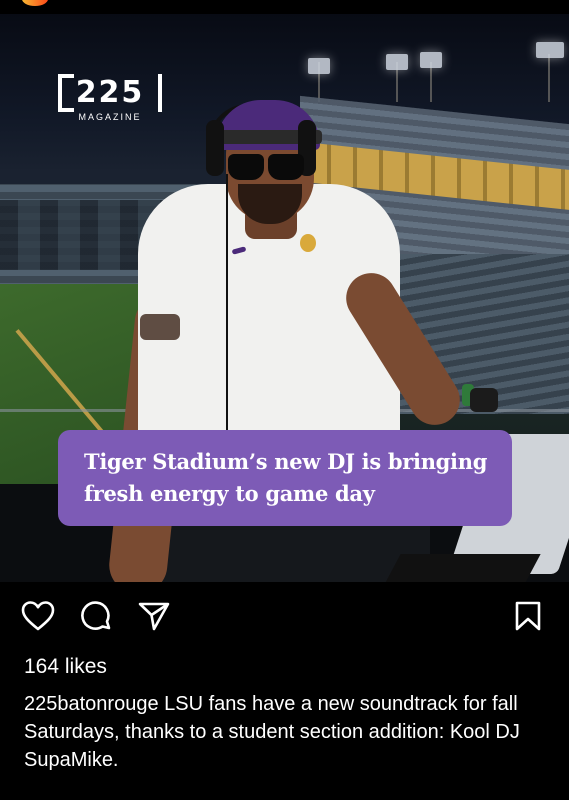 This screenshot has height=800, width=569. What do you see at coordinates (38, 616) in the screenshot?
I see `heart-icon` at bounding box center [38, 616].